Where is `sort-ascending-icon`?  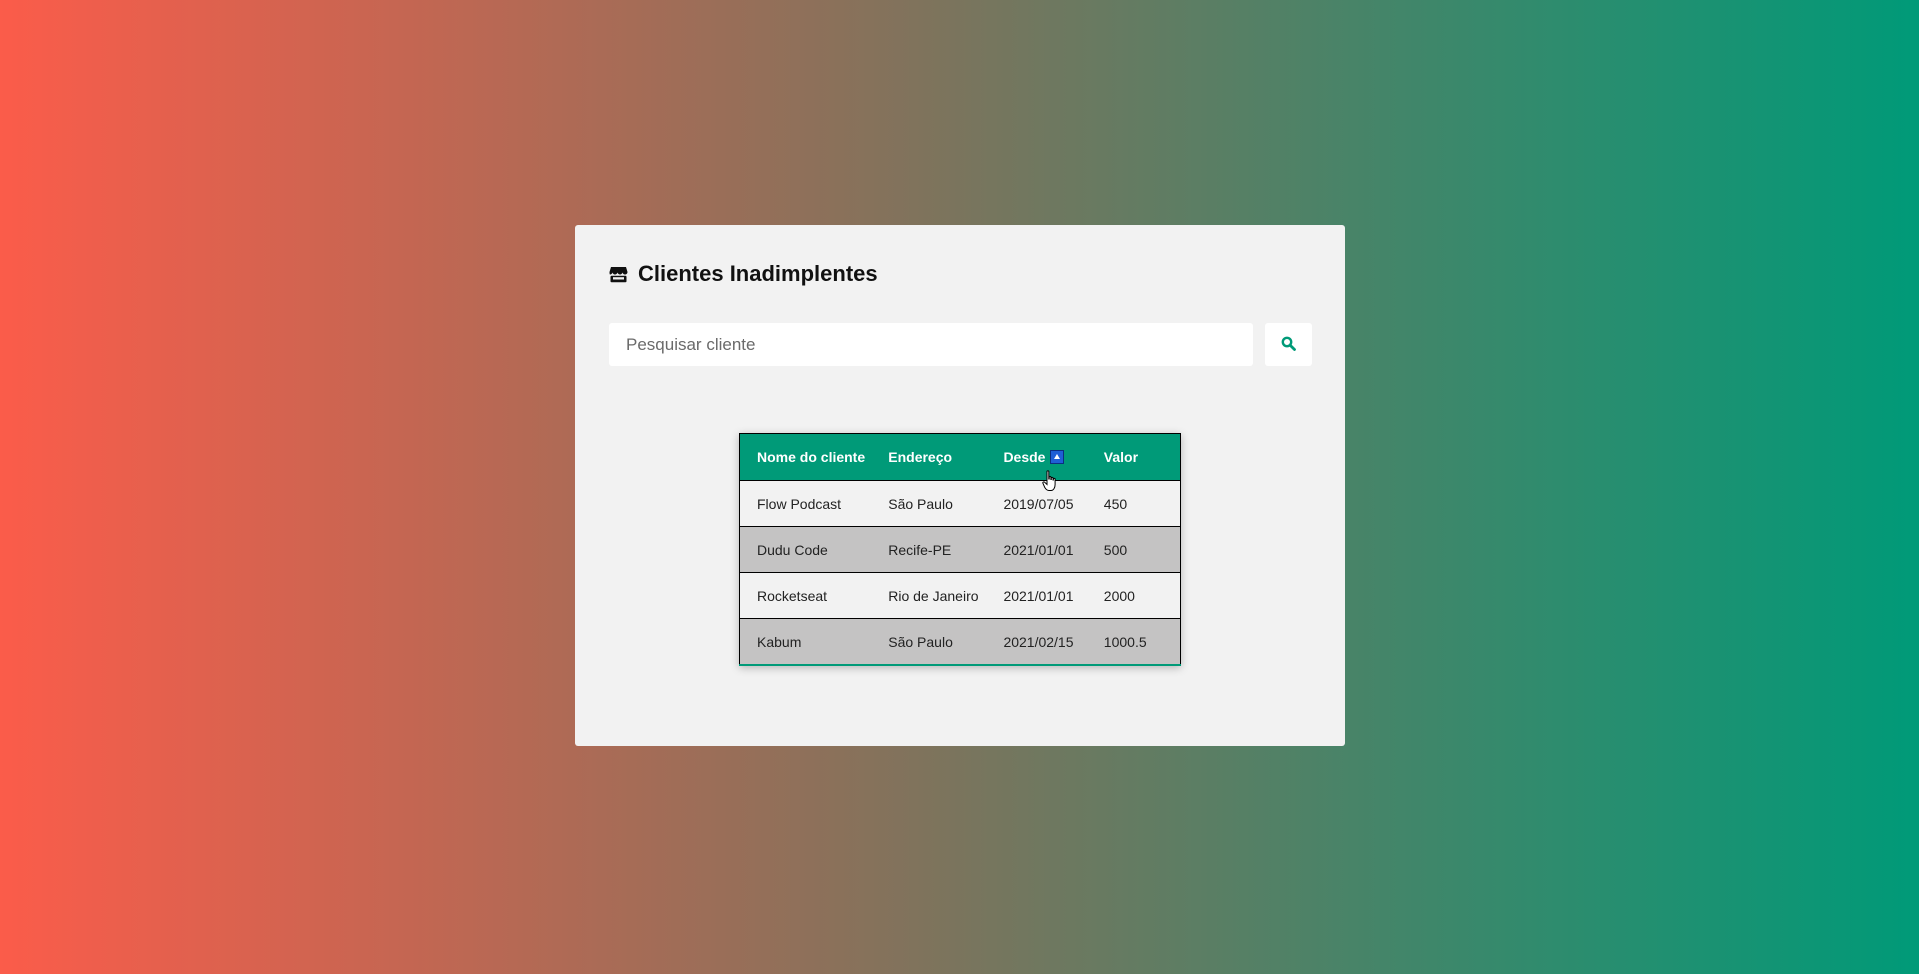
sort-ascending-icon is located at coordinates (1057, 457).